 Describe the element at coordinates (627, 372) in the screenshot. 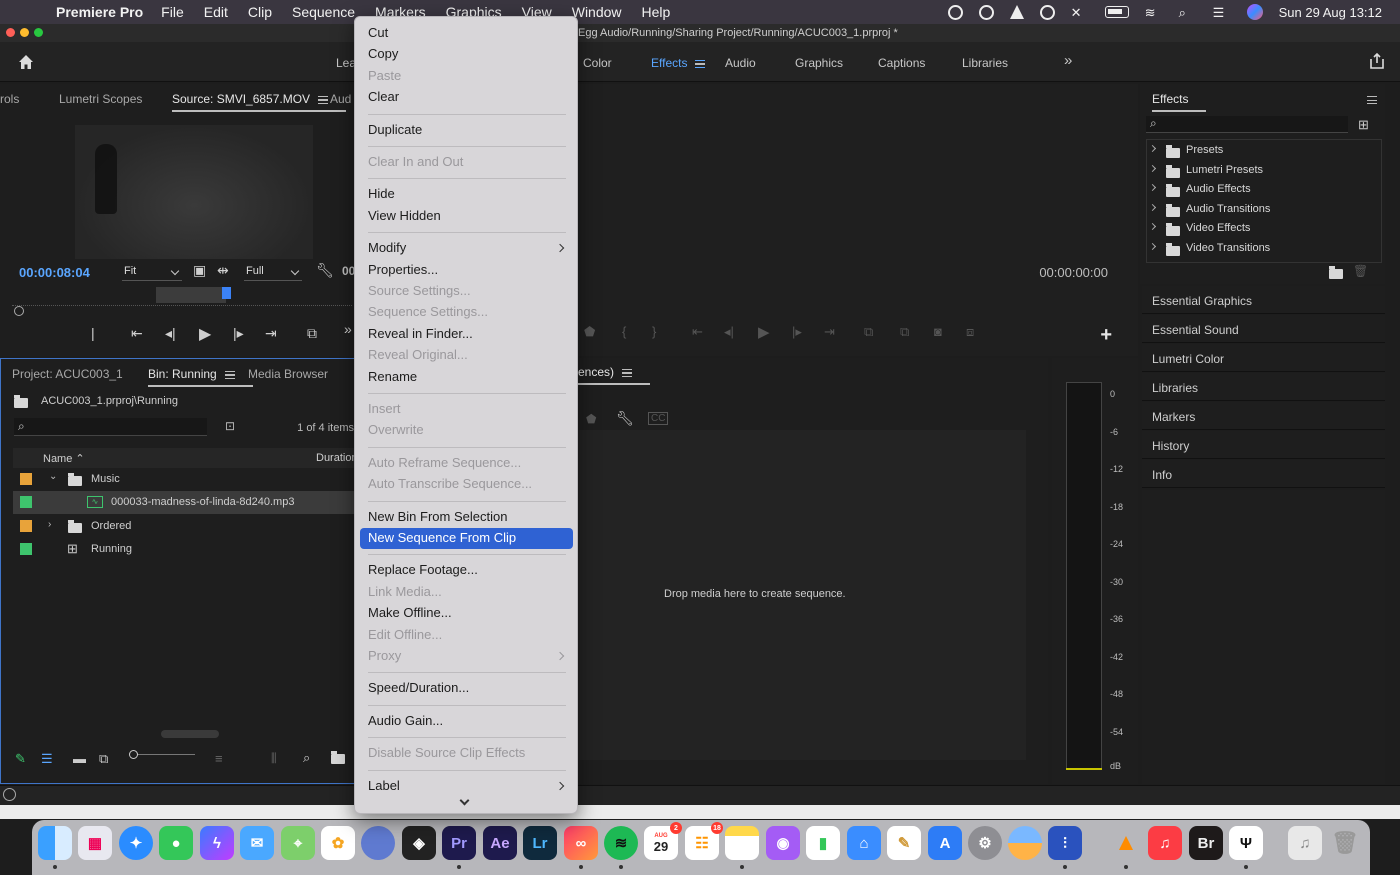

I see `timeline-panel-menu-icon` at that location.